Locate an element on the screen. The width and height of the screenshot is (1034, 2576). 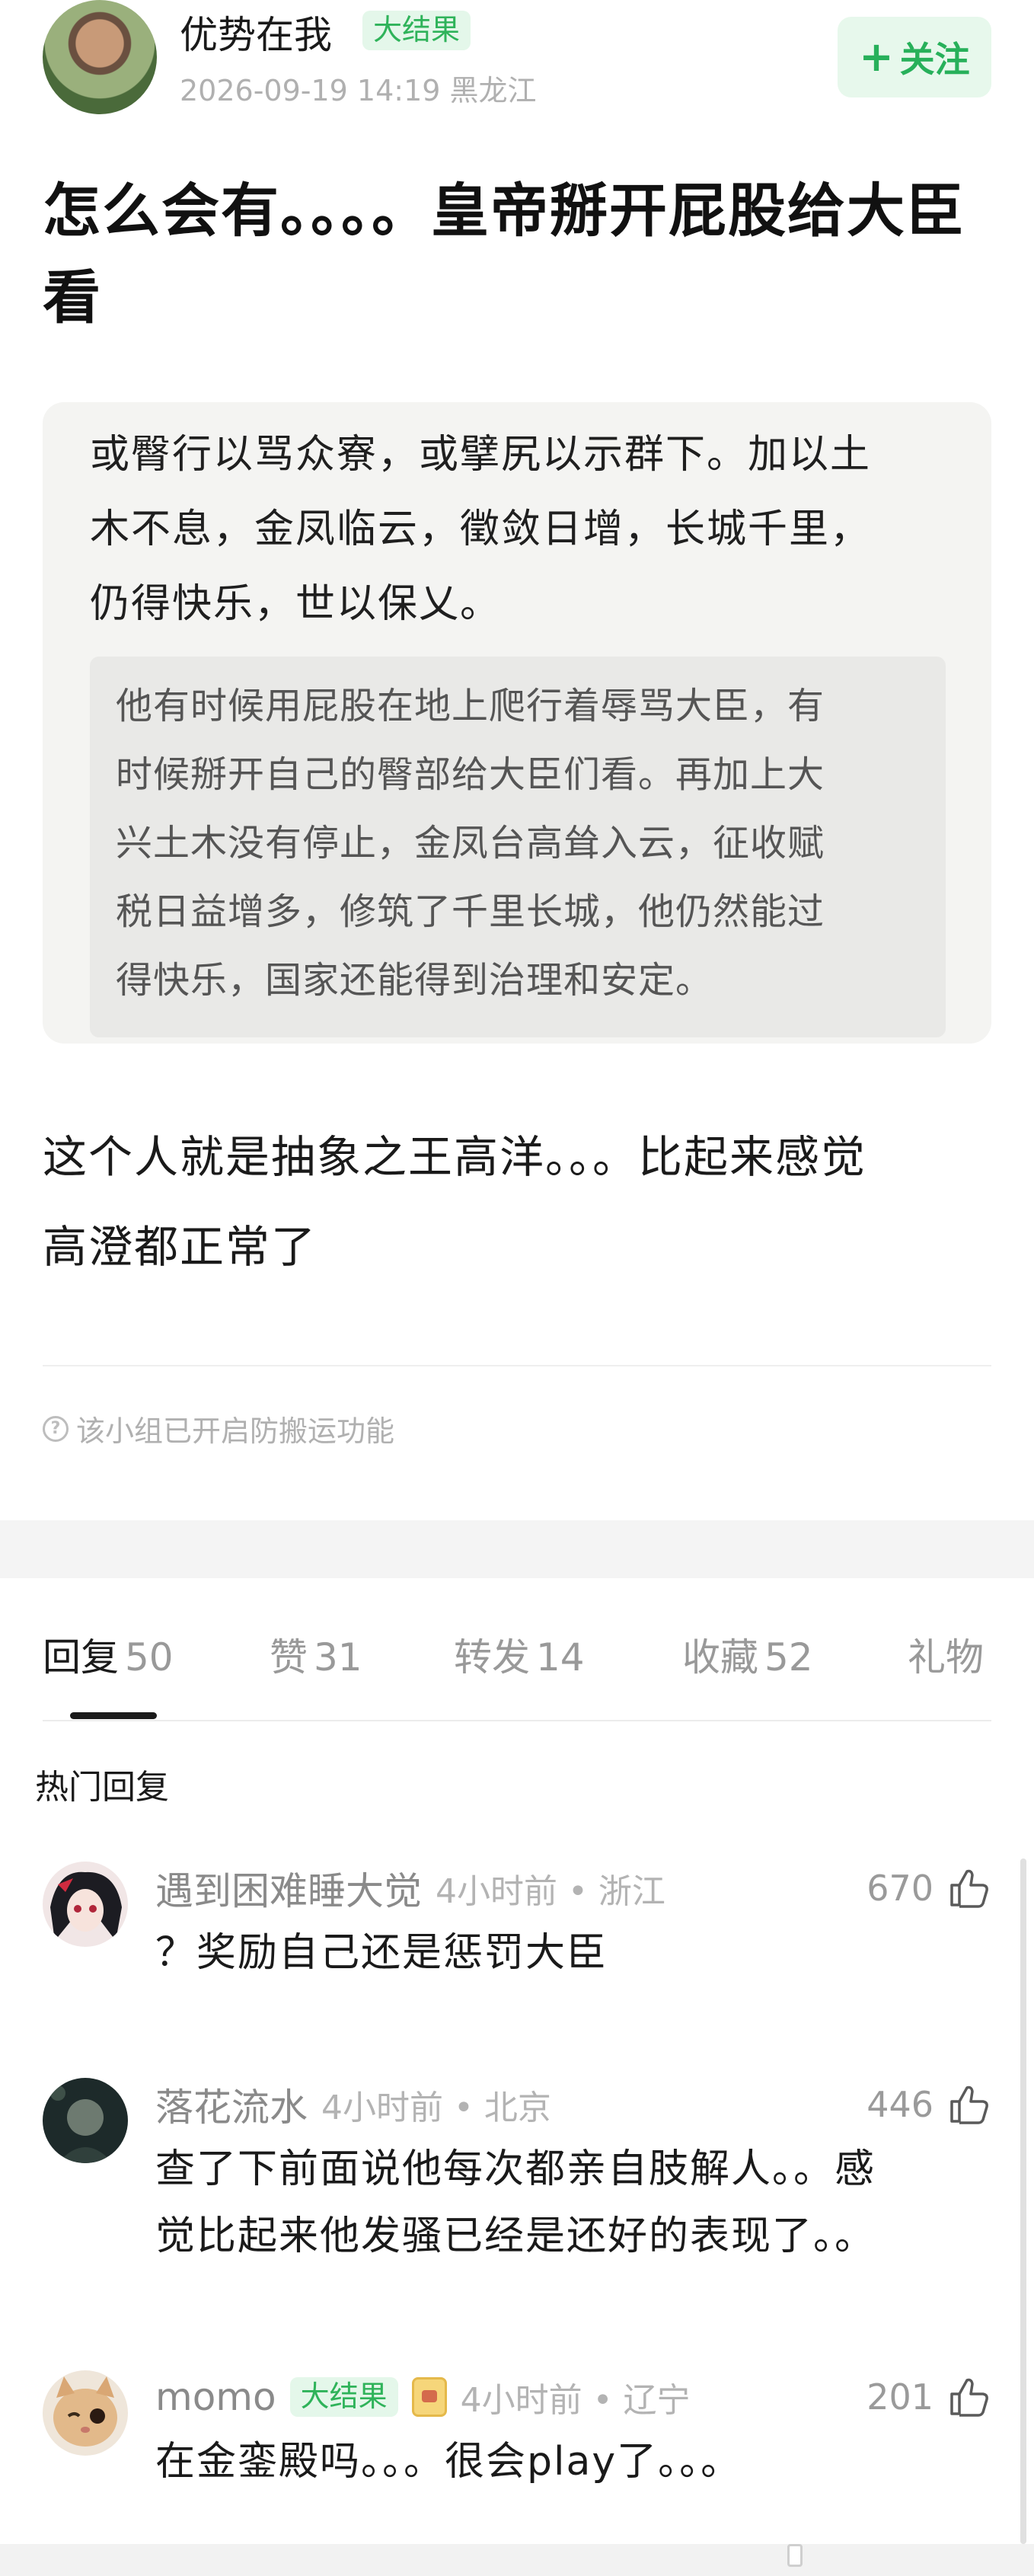
comment-header: 落花流水 4小时前 • 北京 is located at coordinates (353, 2105).